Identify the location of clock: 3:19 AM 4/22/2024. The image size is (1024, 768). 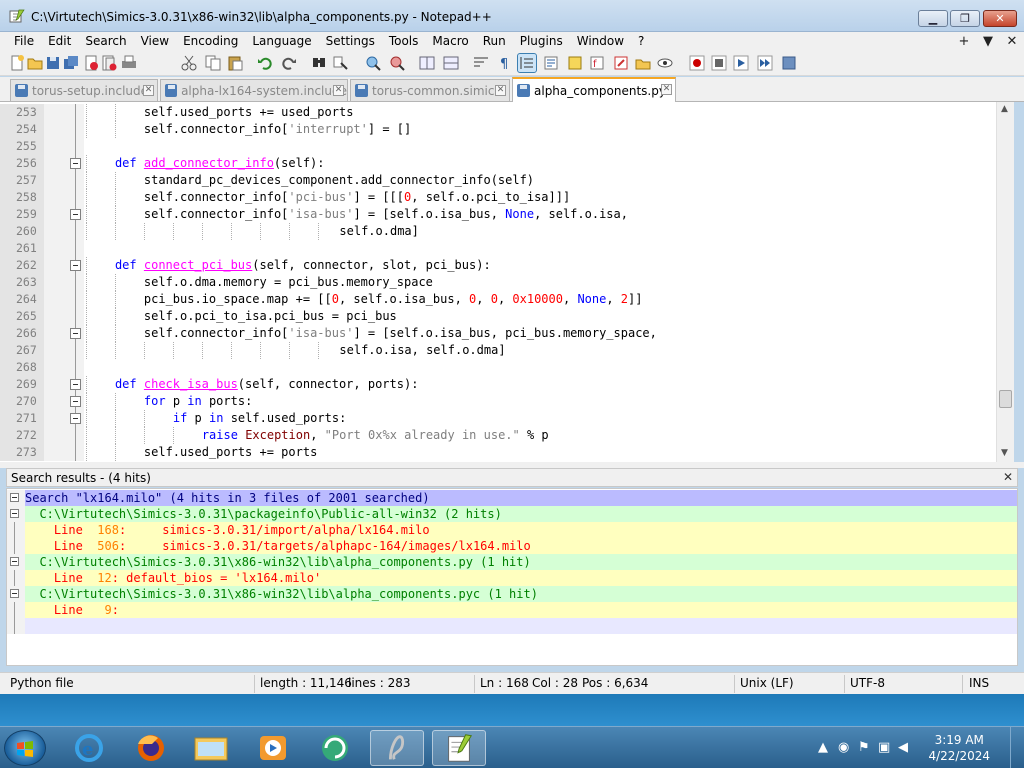
(959, 748).